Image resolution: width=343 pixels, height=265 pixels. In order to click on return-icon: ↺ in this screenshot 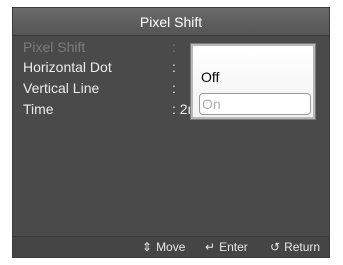, I will do `click(275, 247)`.